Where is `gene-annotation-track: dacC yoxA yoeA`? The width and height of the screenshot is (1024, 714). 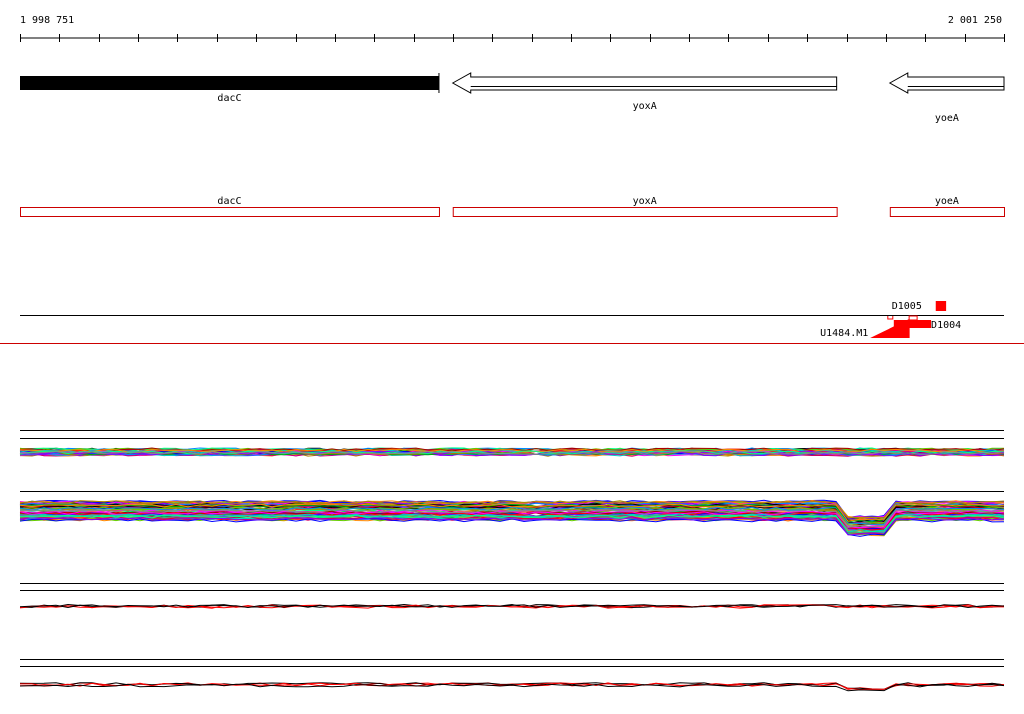 gene-annotation-track: dacC yoxA yoeA is located at coordinates (512, 206).